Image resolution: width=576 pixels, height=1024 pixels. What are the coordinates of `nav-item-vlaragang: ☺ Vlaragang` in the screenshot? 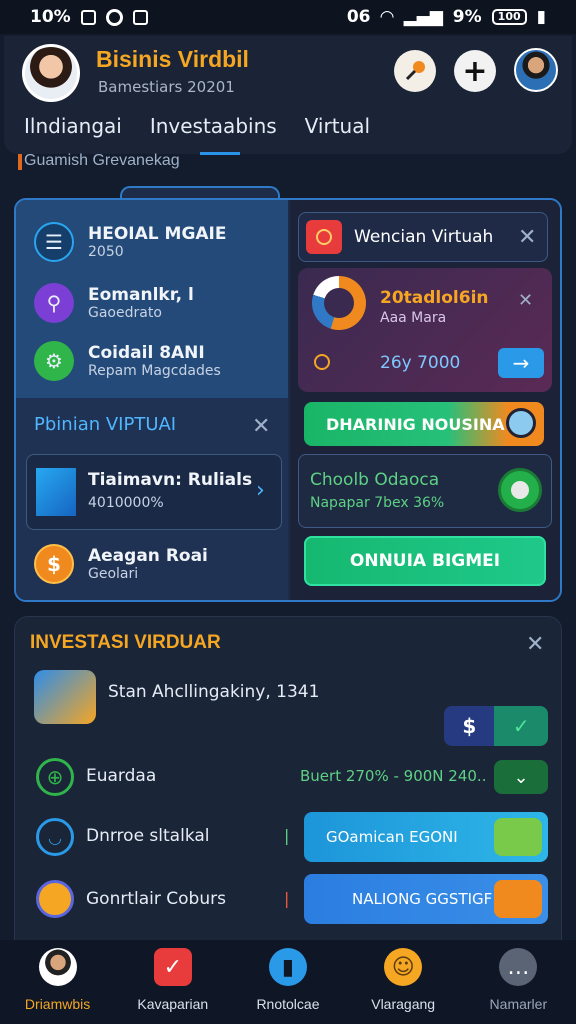 It's located at (403, 980).